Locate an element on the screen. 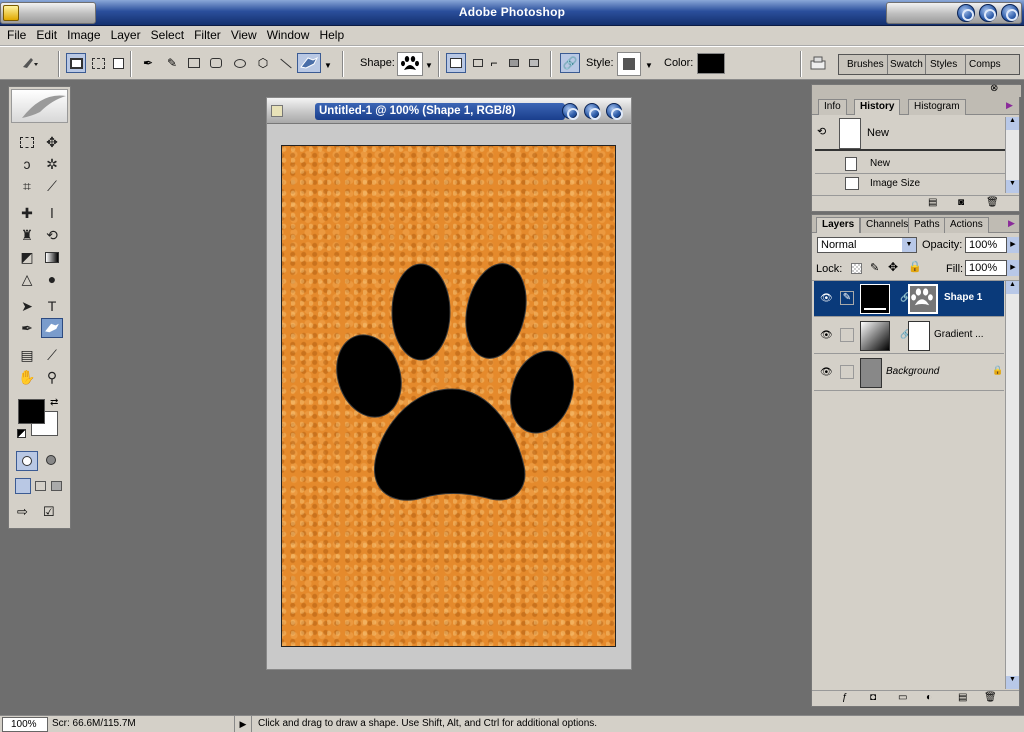 The height and width of the screenshot is (732, 1024). new-adjustment-layer-icon: ◐ is located at coordinates (929, 697).